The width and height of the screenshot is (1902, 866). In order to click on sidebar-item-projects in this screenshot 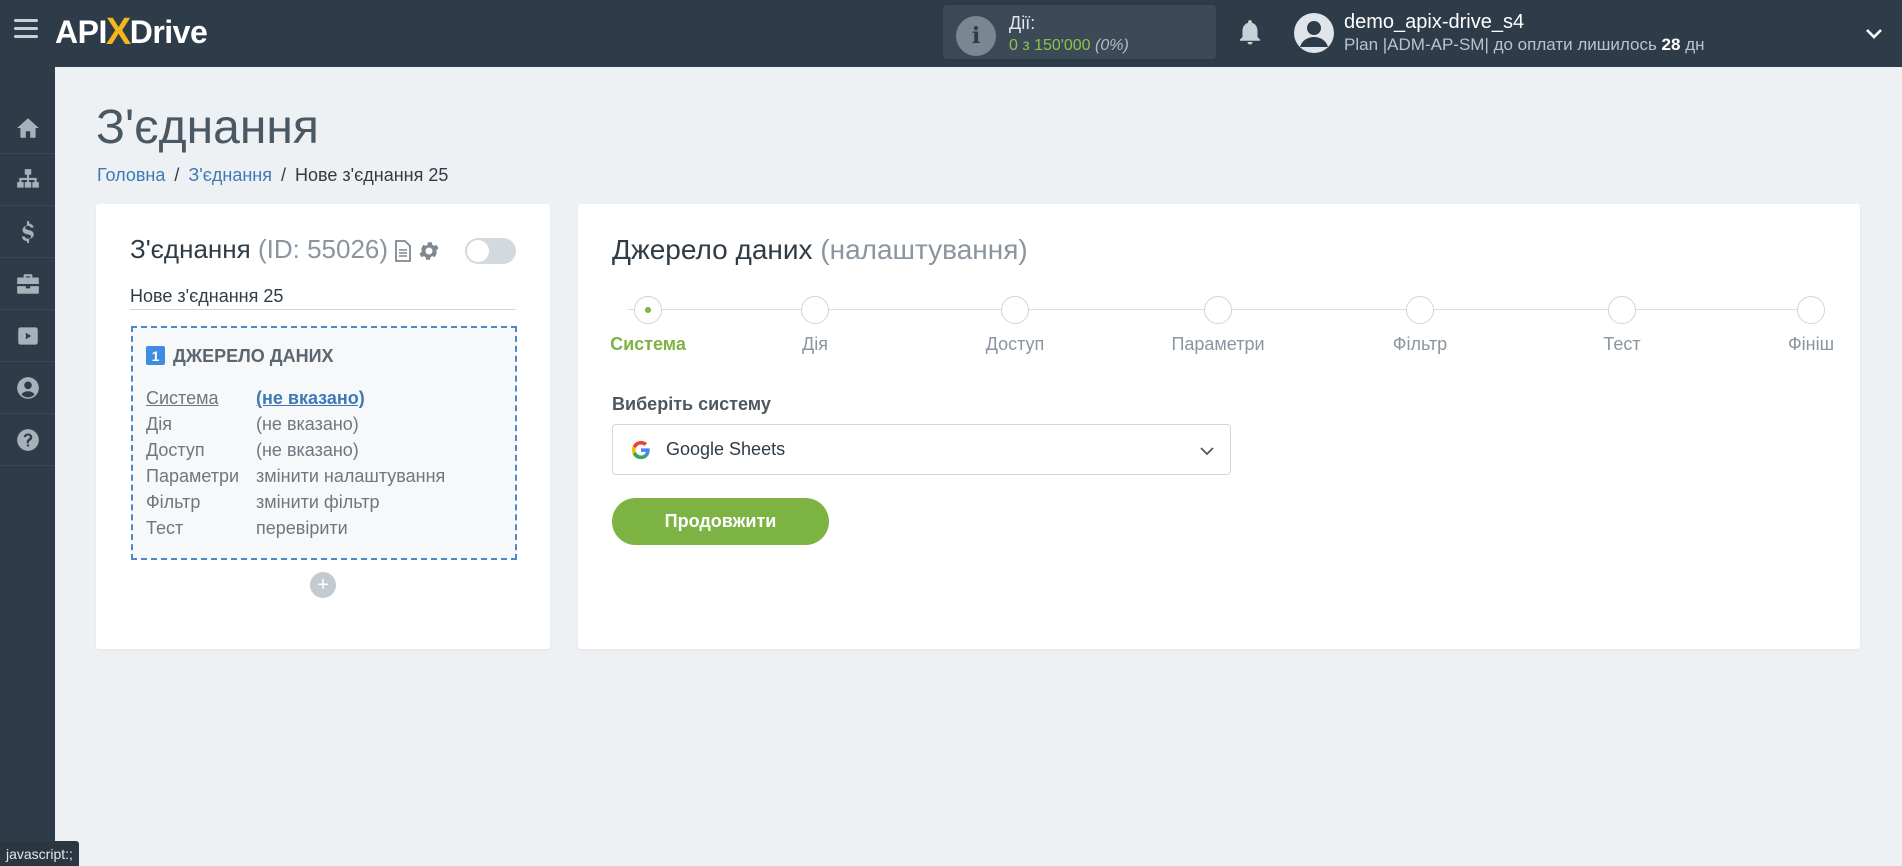, I will do `click(27, 284)`.